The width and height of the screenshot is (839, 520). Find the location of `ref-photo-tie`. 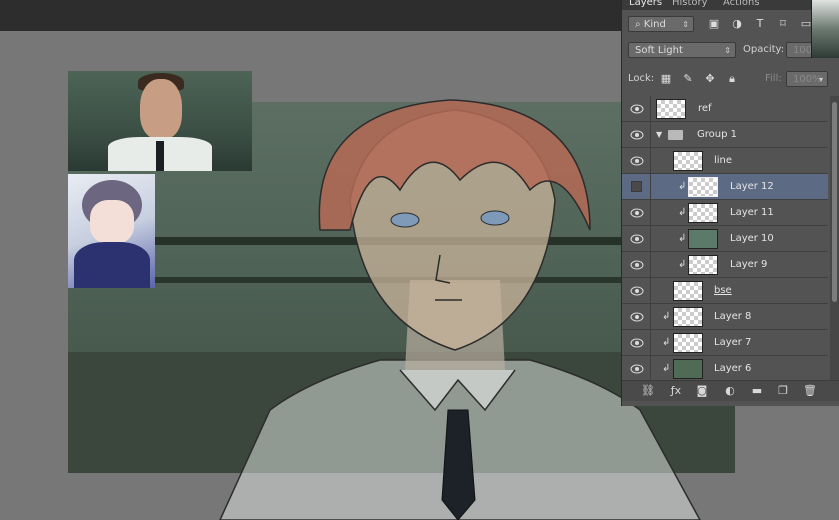

ref-photo-tie is located at coordinates (160, 156).